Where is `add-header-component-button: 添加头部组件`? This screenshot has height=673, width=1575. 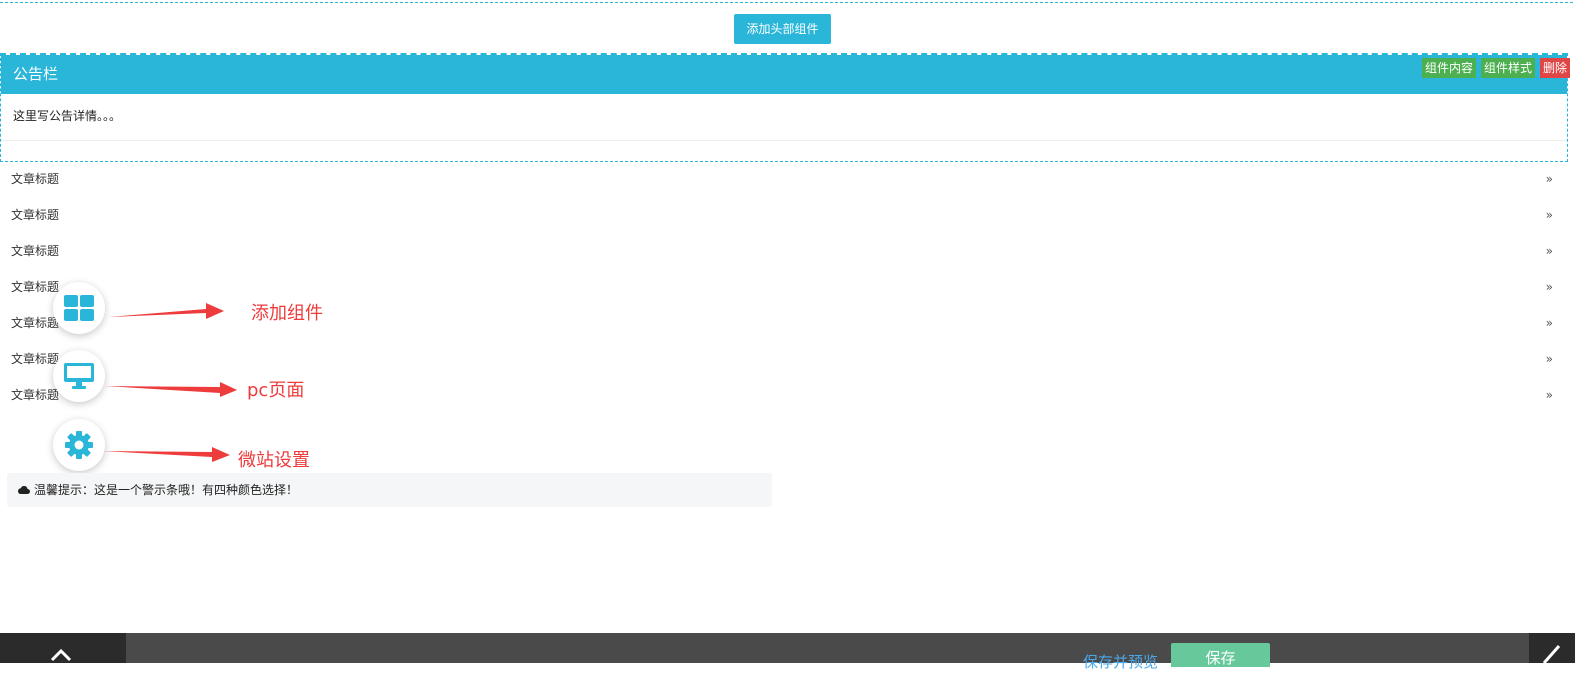 add-header-component-button: 添加头部组件 is located at coordinates (782, 29).